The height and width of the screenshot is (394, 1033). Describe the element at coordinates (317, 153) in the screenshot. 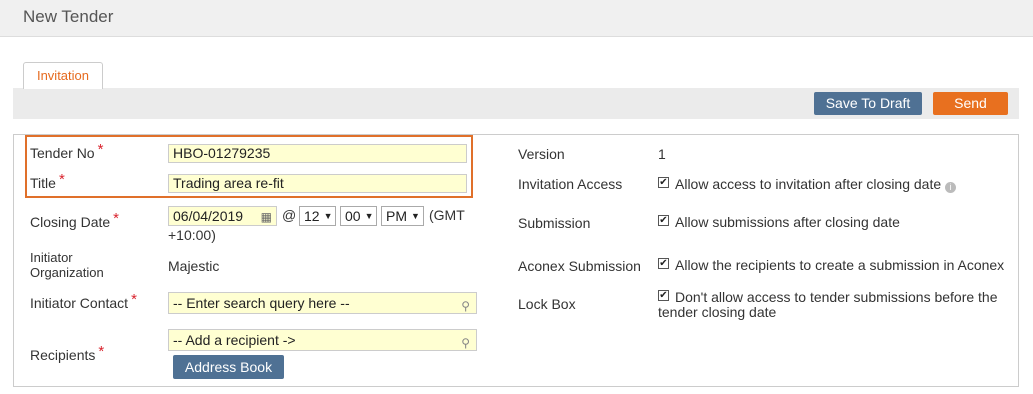

I see `tender-no-field: HBO-01279235` at that location.